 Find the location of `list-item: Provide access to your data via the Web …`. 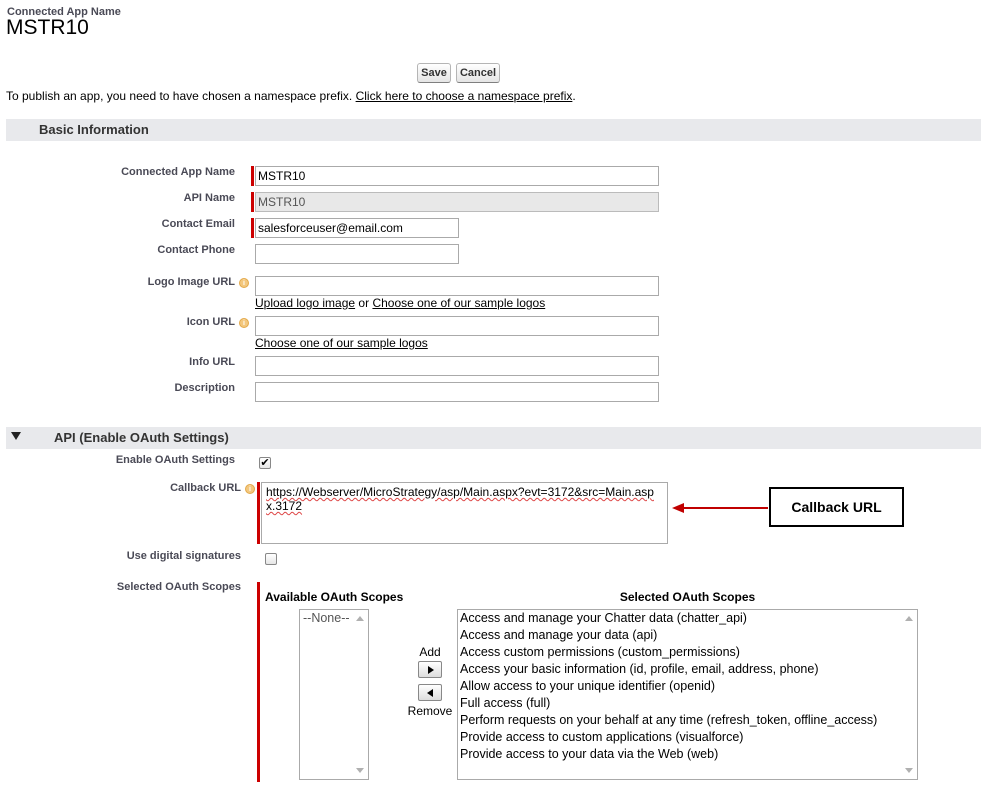

list-item: Provide access to your data via the Web … is located at coordinates (687, 754).